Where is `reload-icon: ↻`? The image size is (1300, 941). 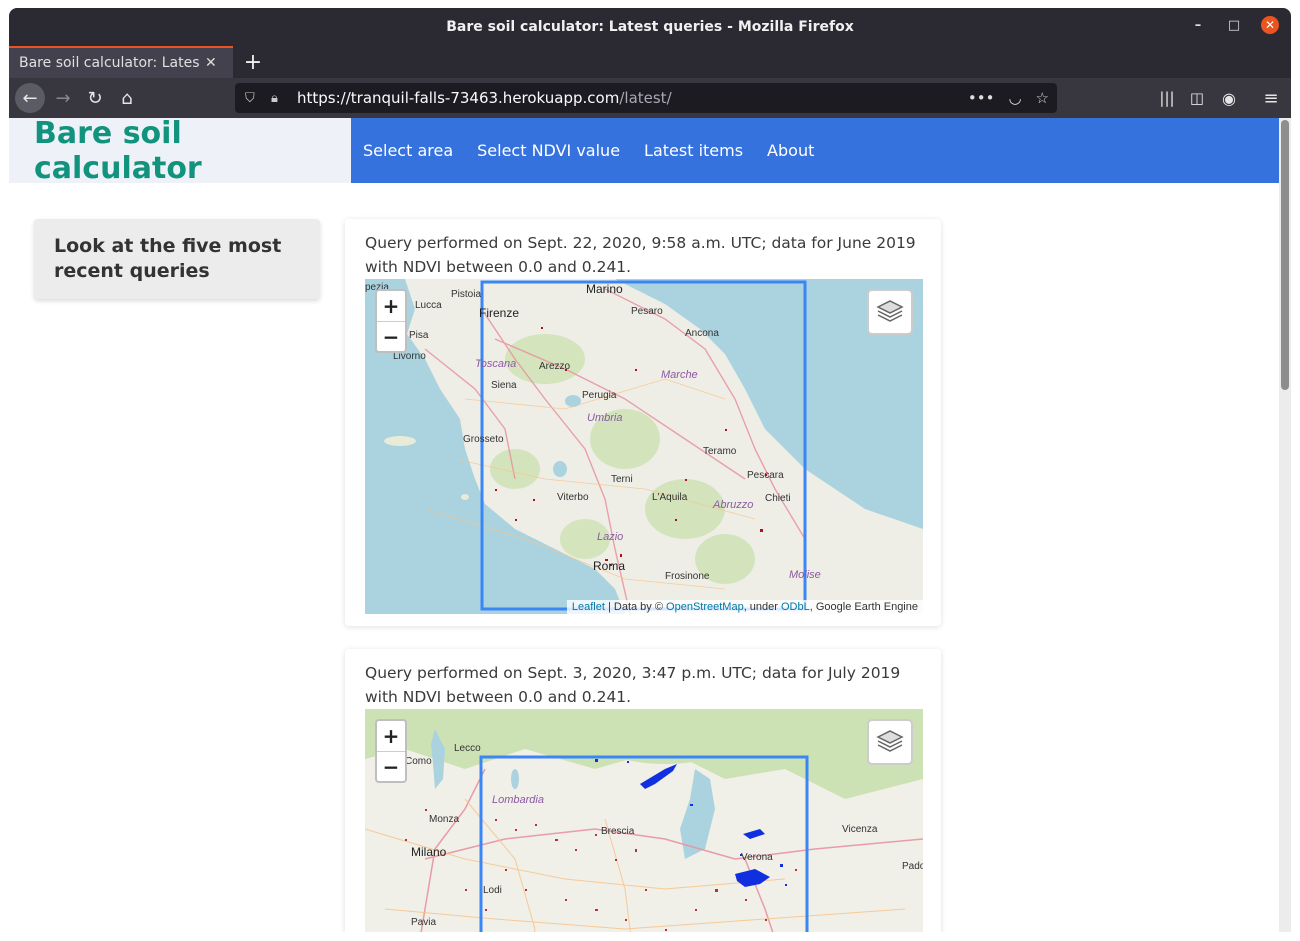 reload-icon: ↻ is located at coordinates (95, 98).